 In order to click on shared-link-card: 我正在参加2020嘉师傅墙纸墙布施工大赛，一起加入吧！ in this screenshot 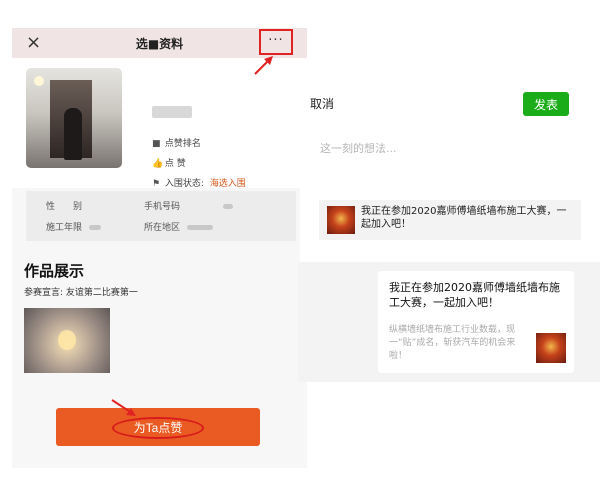, I will do `click(450, 220)`.